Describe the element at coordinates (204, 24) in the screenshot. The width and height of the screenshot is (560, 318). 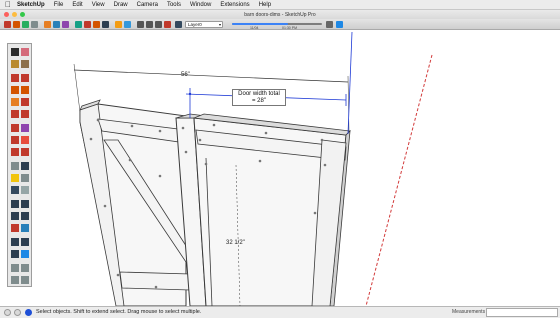
I see `layer-select: Layer0 ▾` at that location.